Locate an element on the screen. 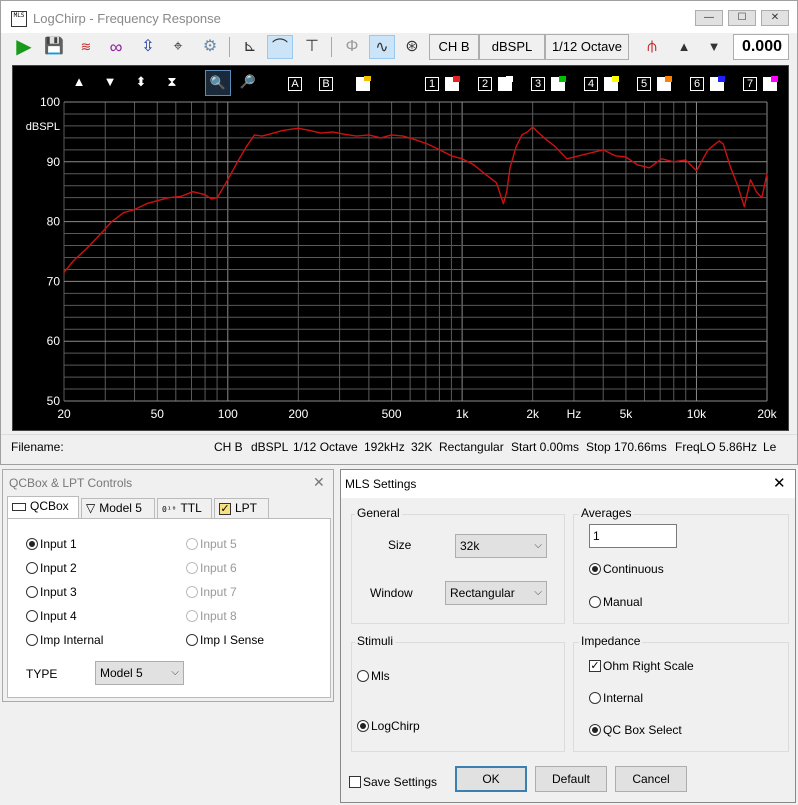  phase-icon: Φ is located at coordinates (352, 47).